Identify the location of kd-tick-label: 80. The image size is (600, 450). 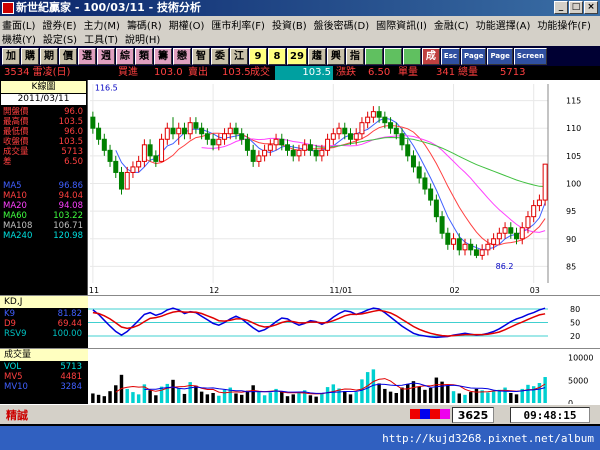
(575, 309).